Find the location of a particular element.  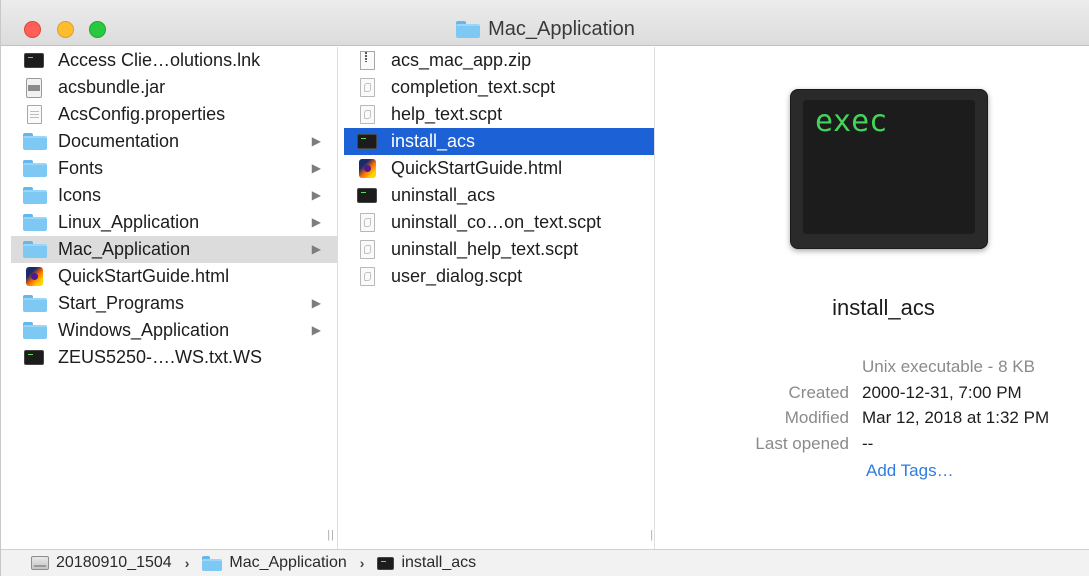

file-name: Documentation is located at coordinates (119, 141).